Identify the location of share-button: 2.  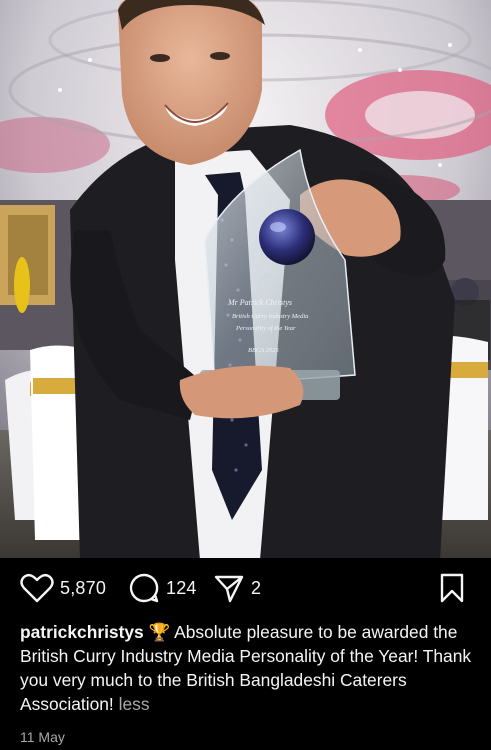
(237, 588).